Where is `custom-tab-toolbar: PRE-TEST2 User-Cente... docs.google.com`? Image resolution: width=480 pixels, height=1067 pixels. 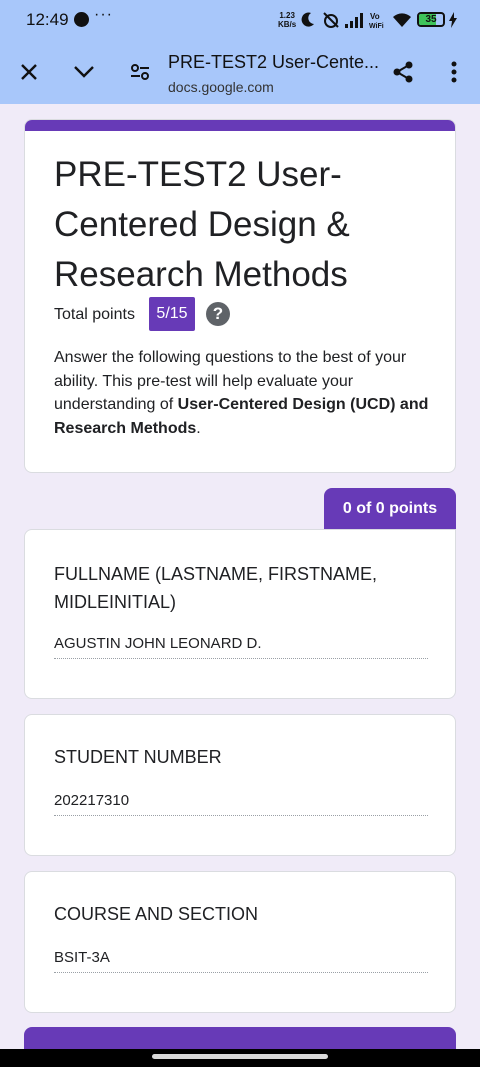
custom-tab-toolbar: PRE-TEST2 User-Cente... docs.google.com is located at coordinates (240, 73).